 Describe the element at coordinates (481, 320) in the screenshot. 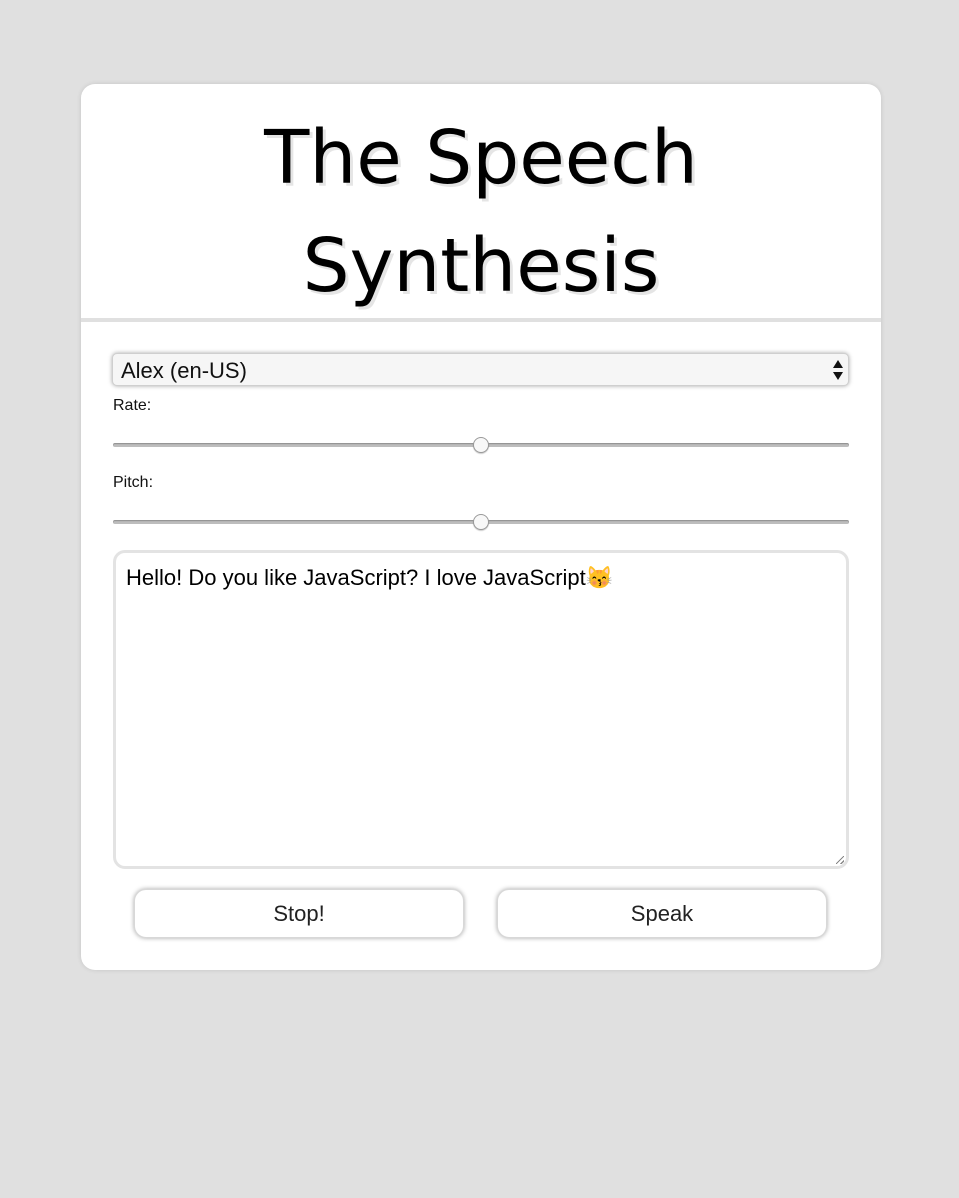

I see `title-divider` at that location.